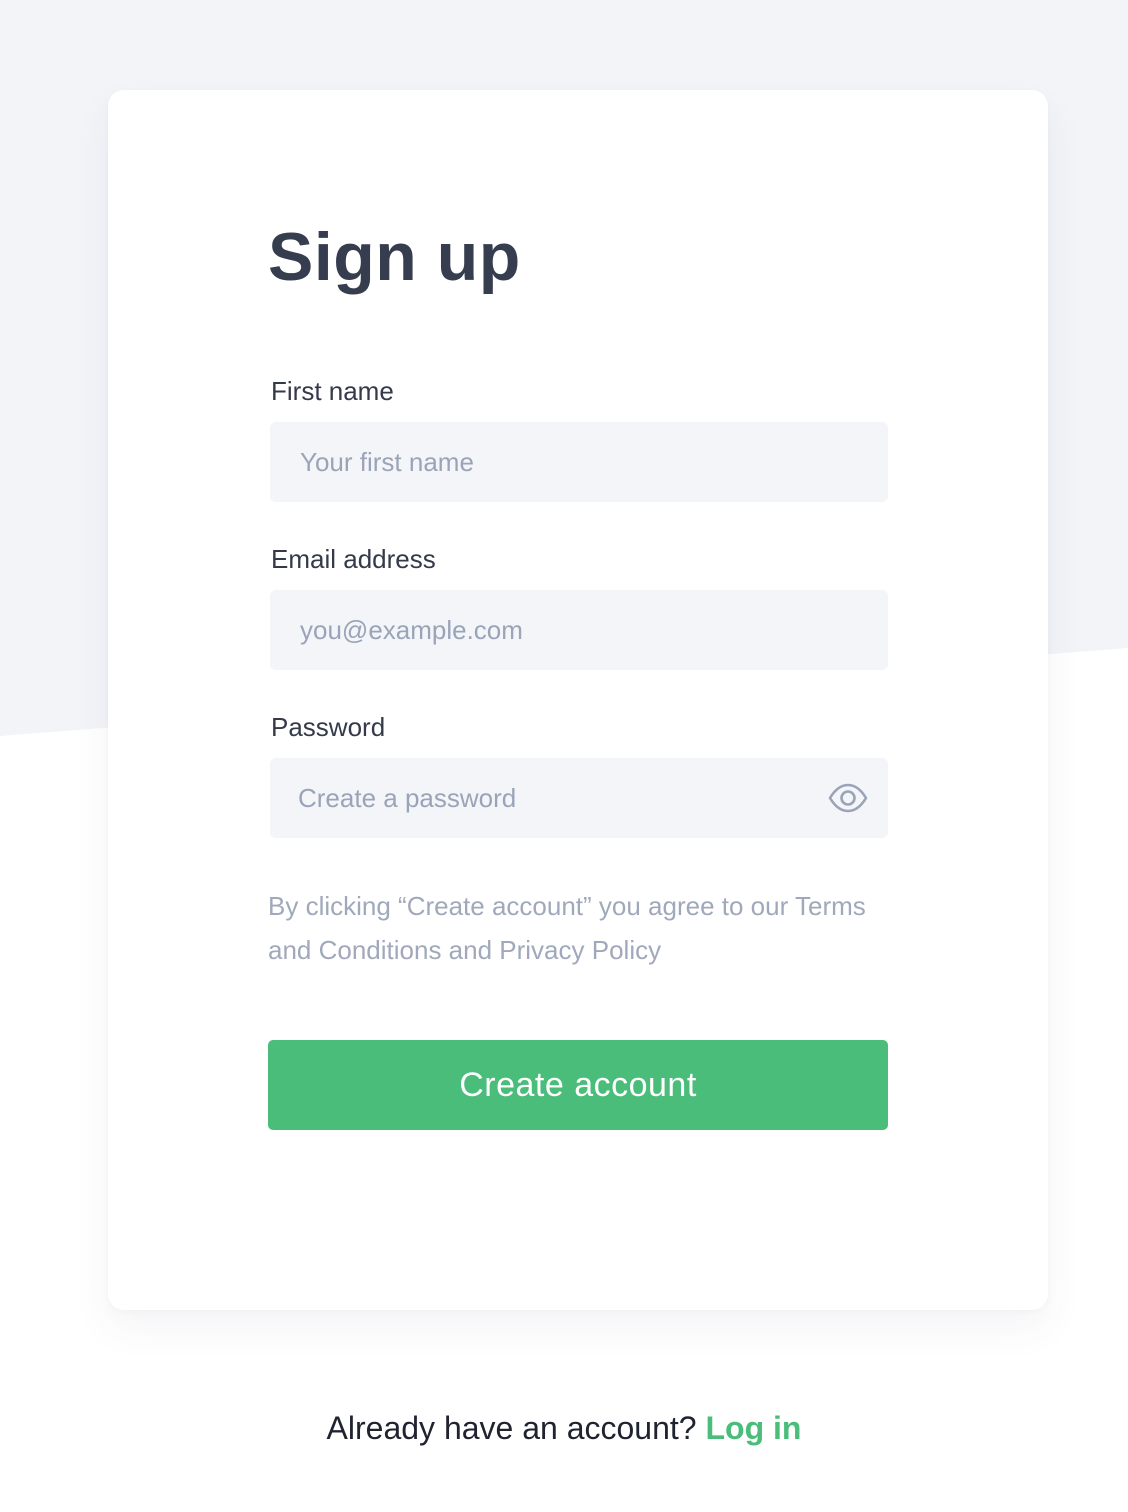 The image size is (1128, 1512). Describe the element at coordinates (394, 257) in the screenshot. I see `page-title: Sign up` at that location.